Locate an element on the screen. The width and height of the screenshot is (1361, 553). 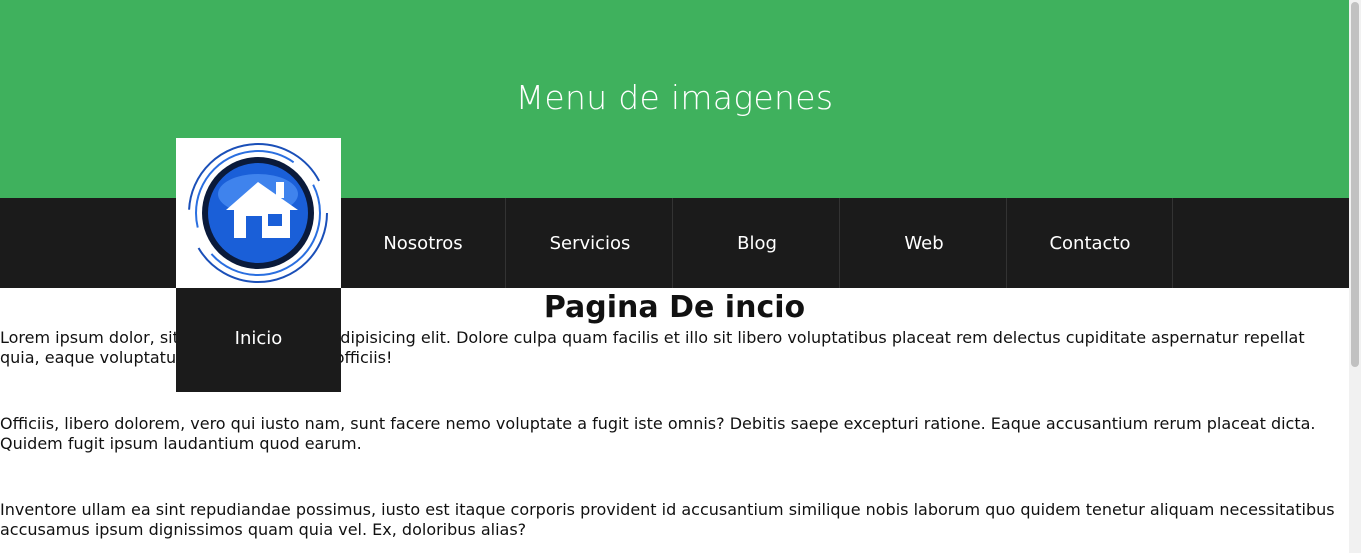
nav-item-blog: Blog is located at coordinates (757, 243).